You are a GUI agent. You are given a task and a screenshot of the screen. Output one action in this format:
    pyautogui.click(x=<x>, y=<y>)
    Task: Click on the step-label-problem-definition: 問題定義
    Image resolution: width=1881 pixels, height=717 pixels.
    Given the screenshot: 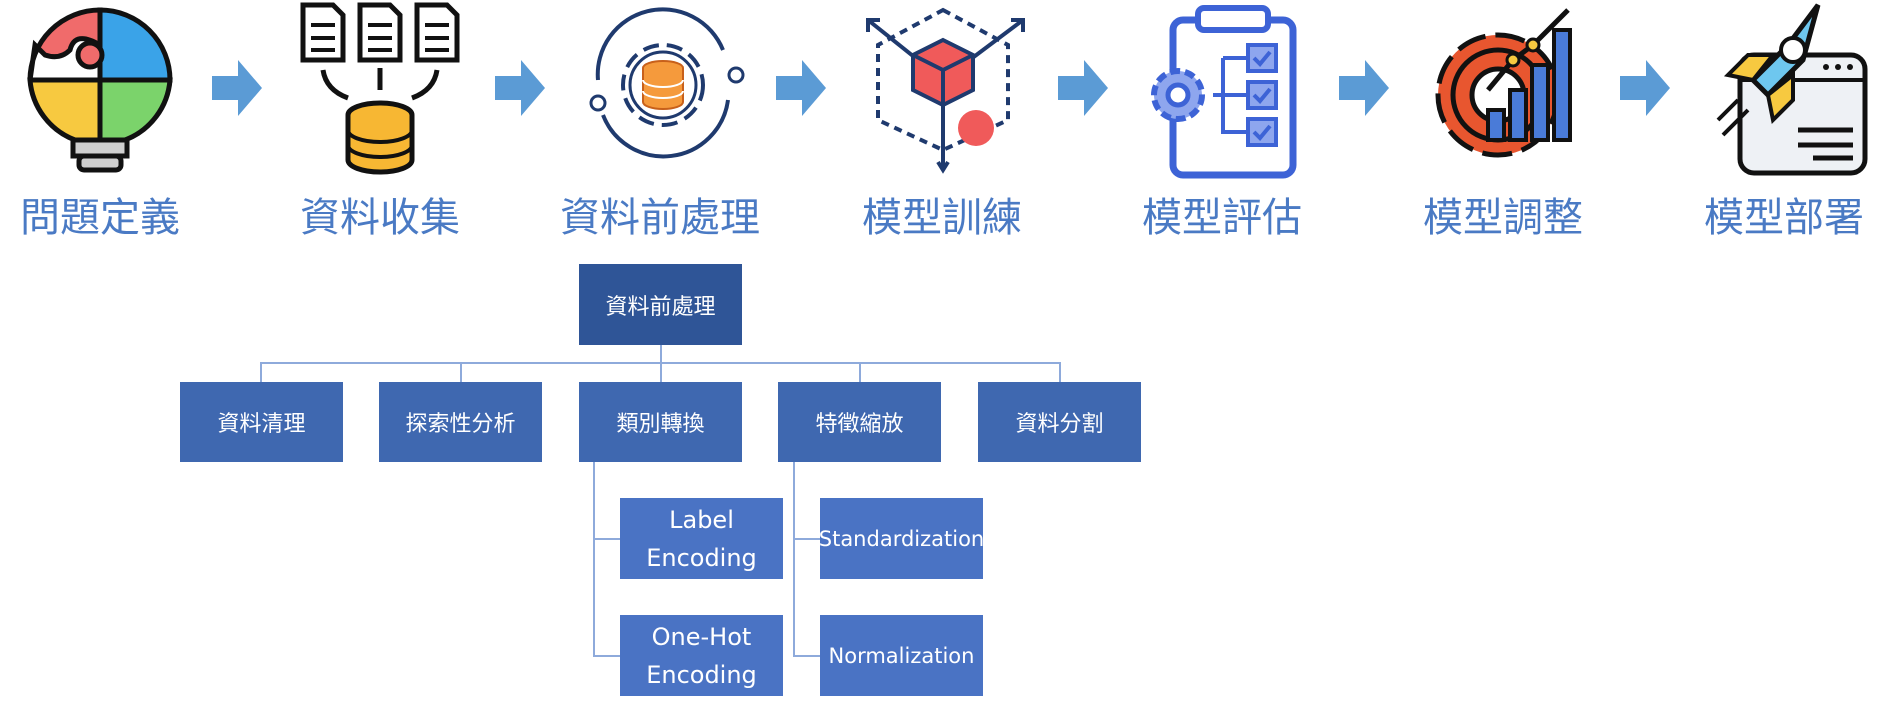 What is the action you would take?
    pyautogui.click(x=100, y=218)
    